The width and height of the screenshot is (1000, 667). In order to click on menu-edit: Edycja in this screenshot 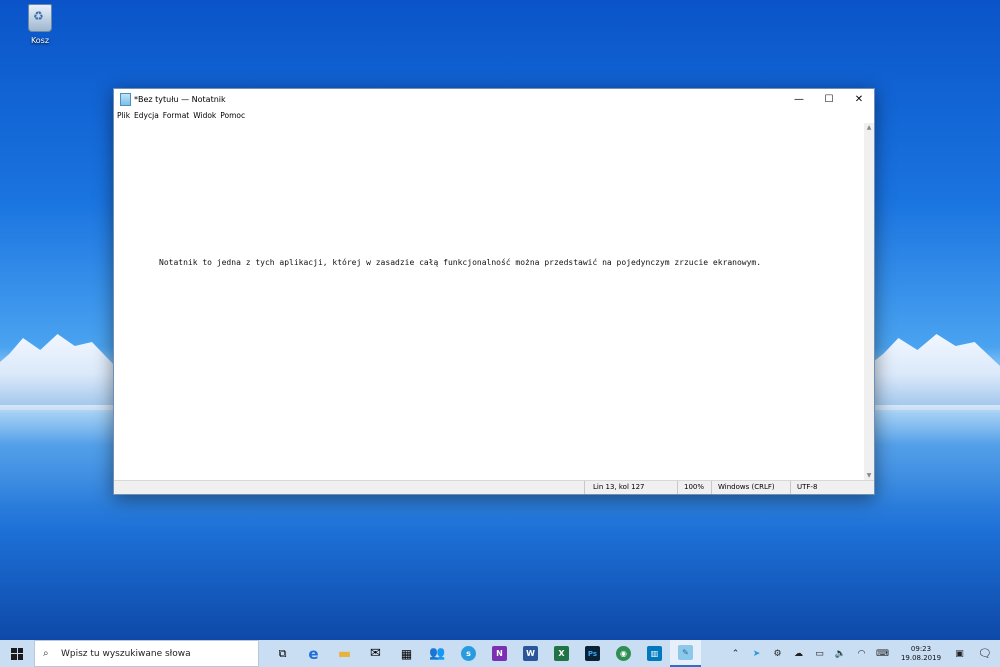, I will do `click(146, 115)`.